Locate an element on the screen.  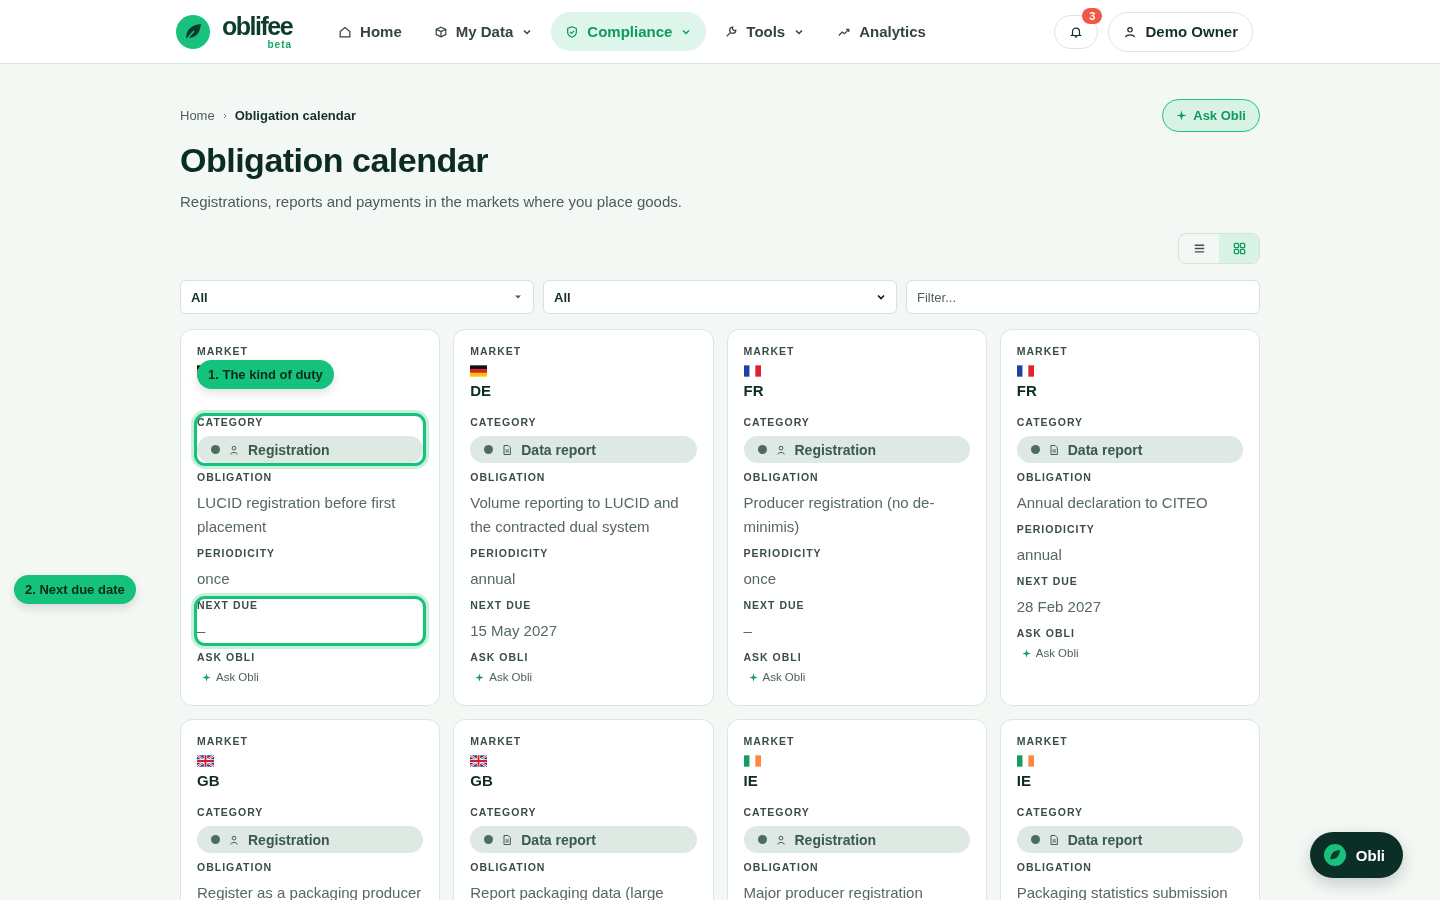
breadcrumb-link: Home is located at coordinates (197, 115).